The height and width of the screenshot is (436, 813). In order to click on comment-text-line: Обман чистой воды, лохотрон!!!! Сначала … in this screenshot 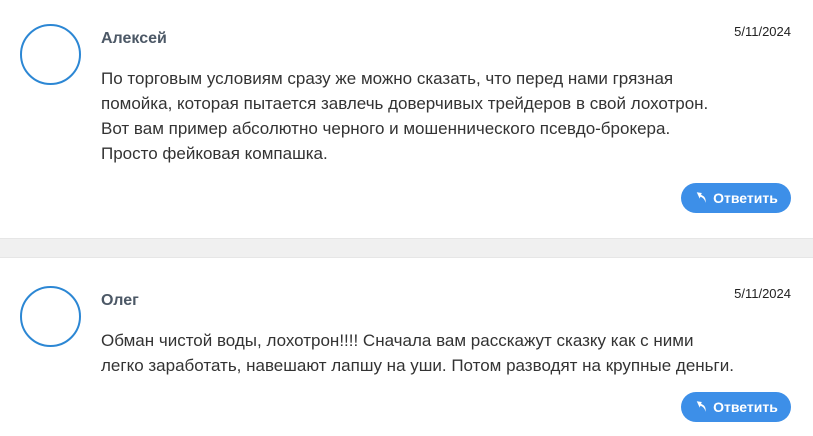, I will do `click(397, 340)`.